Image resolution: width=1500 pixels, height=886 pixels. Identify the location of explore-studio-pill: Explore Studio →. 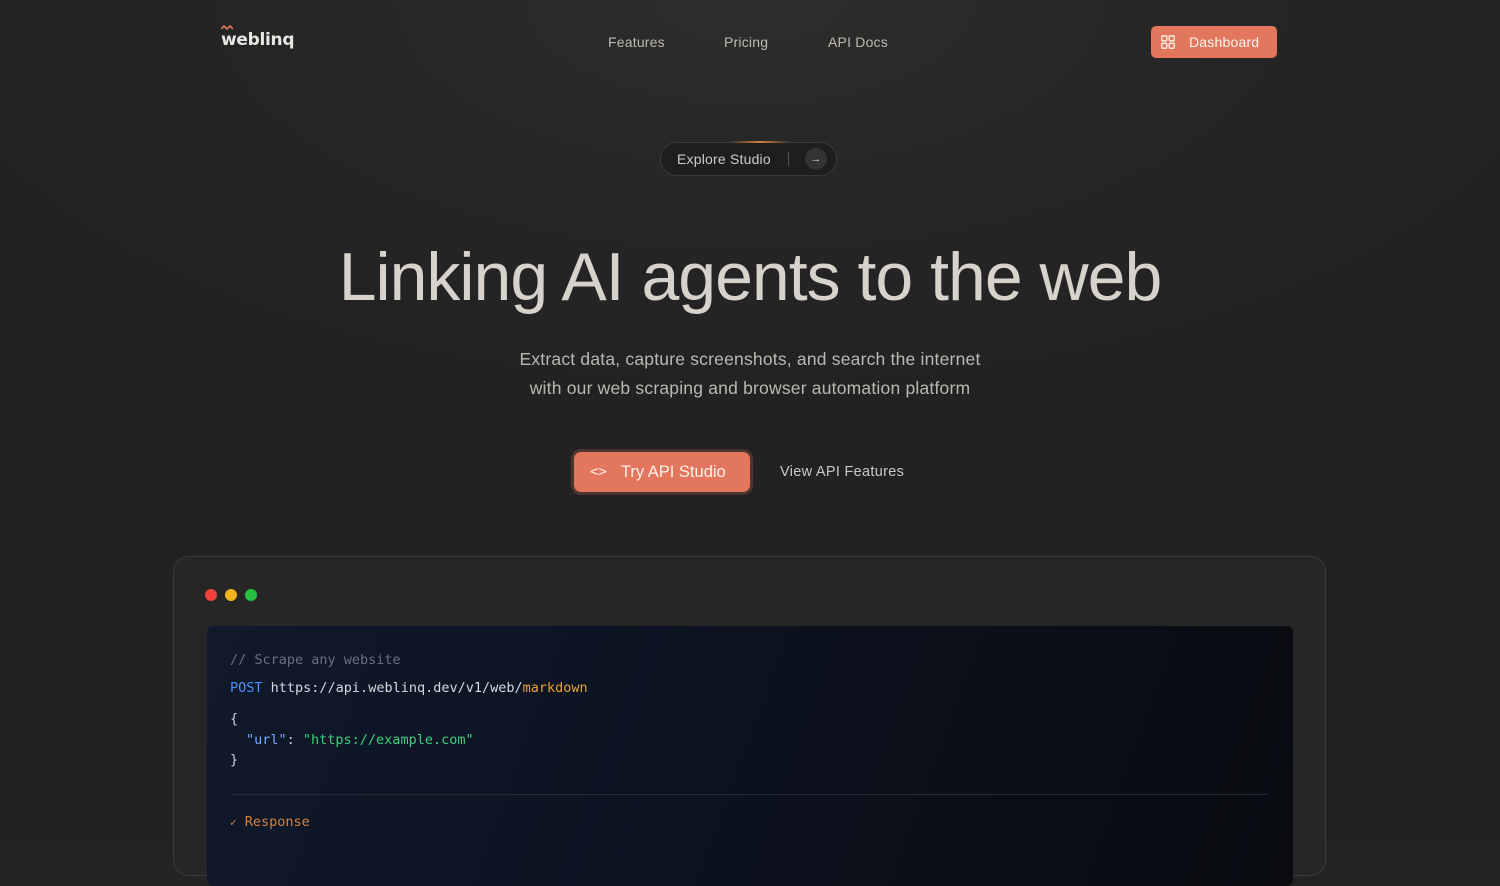
(748, 159).